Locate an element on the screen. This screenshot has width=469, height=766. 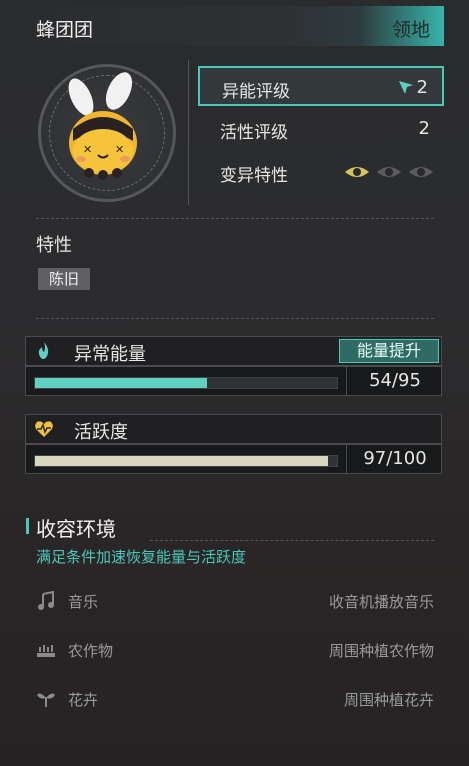
stat-mutation: 变异特性 is located at coordinates (321, 172).